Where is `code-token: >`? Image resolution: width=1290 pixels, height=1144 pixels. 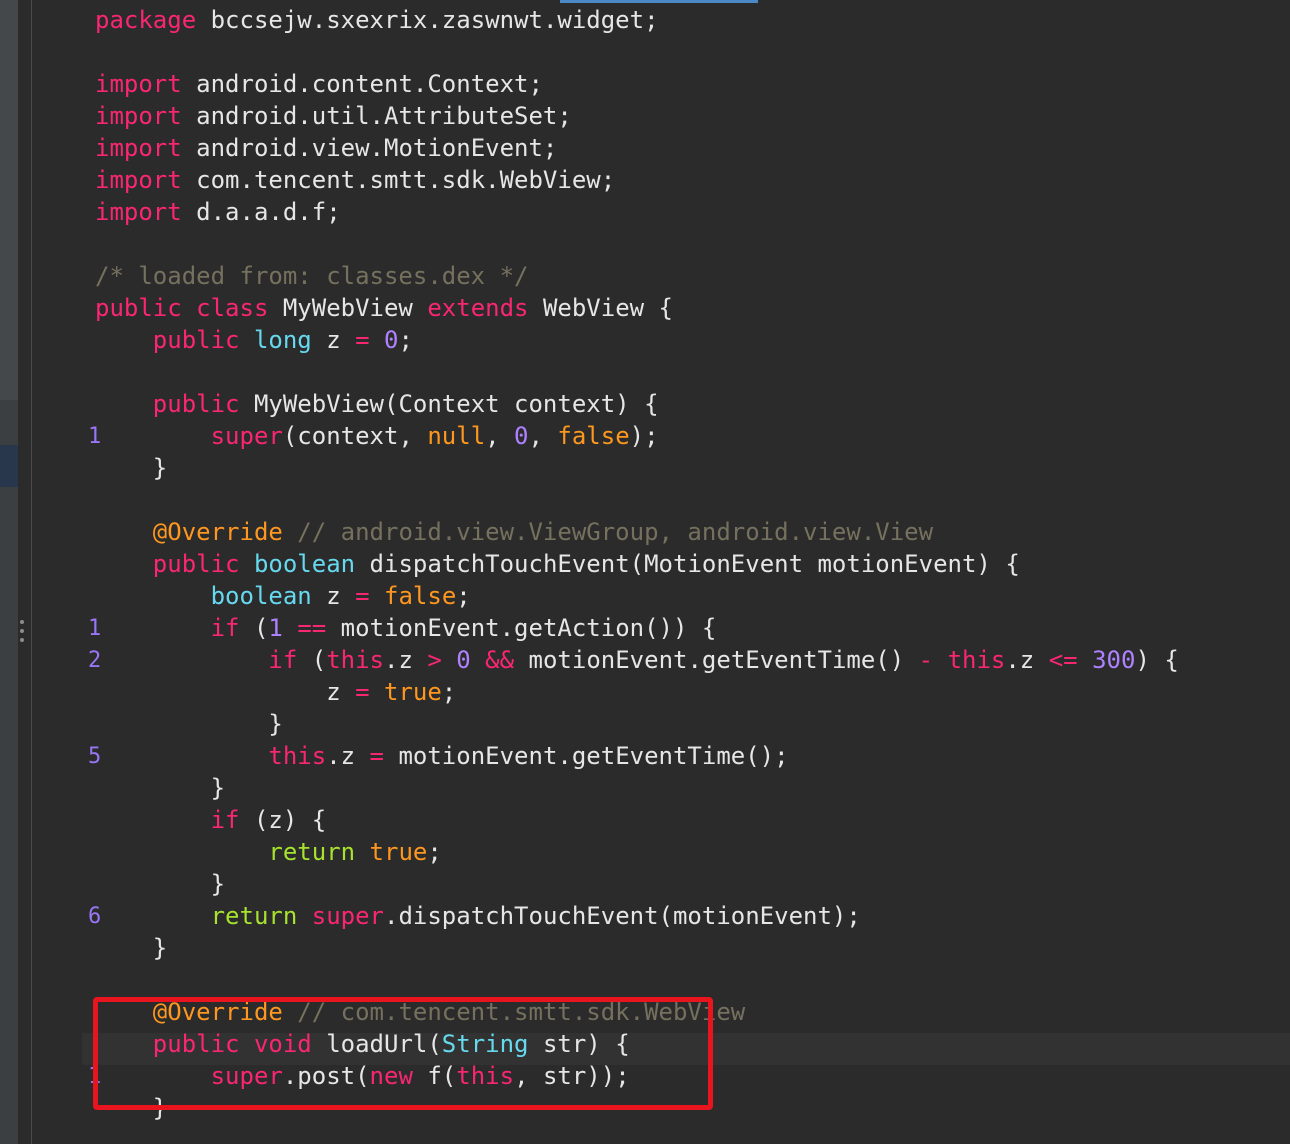
code-token: > is located at coordinates (434, 660).